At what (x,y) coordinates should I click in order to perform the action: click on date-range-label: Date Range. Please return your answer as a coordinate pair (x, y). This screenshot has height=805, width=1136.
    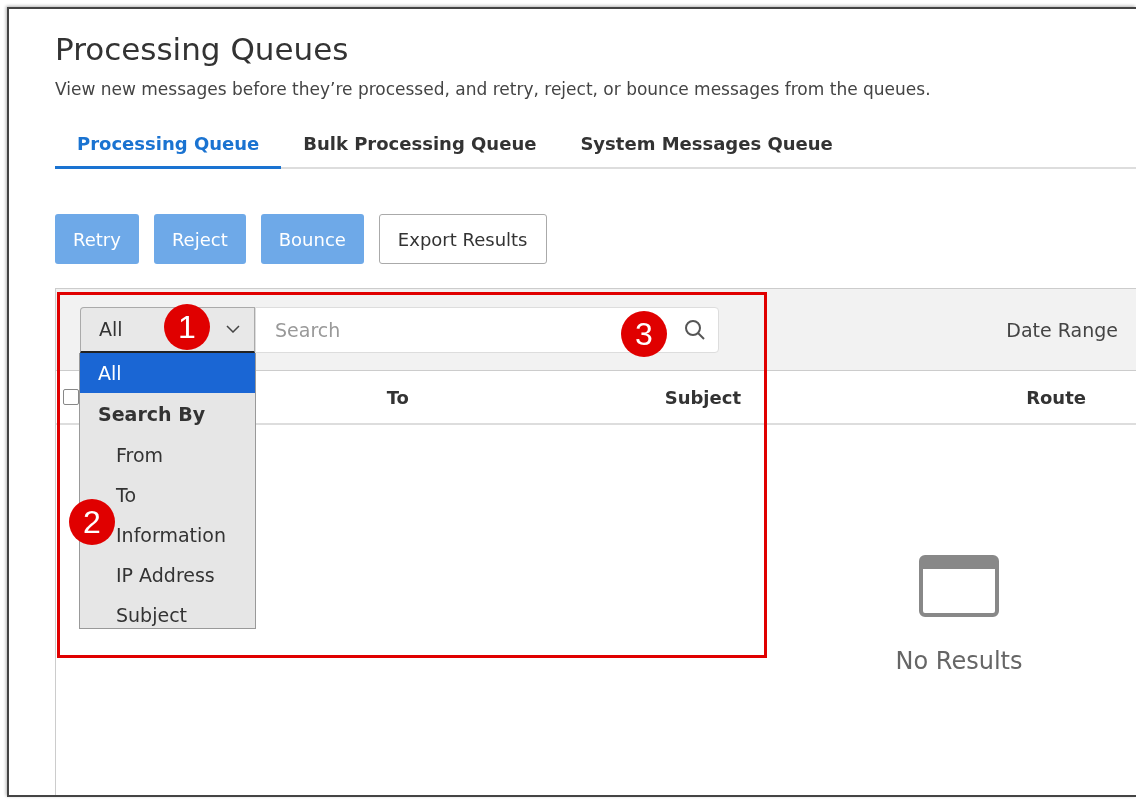
    Looking at the image, I should click on (1062, 329).